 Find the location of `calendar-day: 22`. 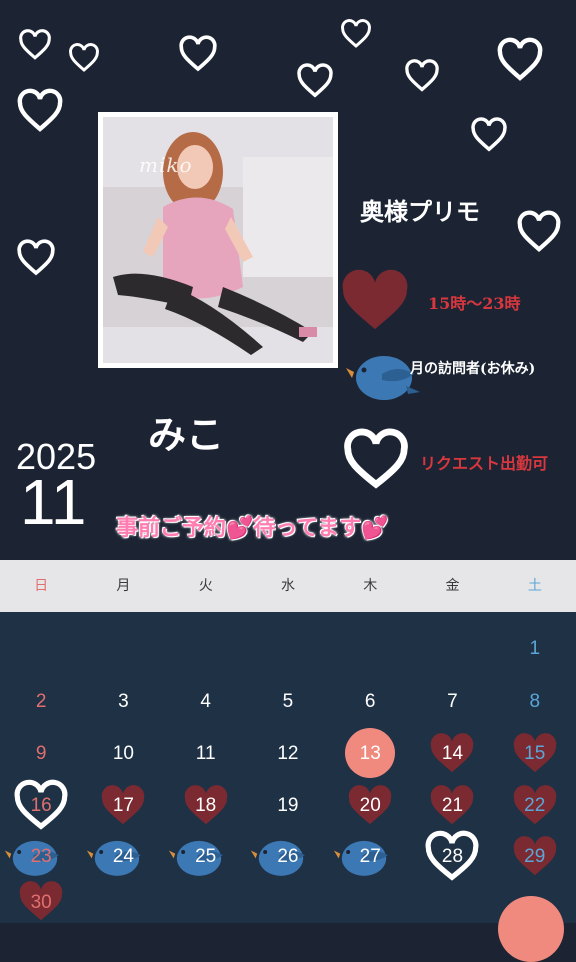

calendar-day: 22 is located at coordinates (535, 805).